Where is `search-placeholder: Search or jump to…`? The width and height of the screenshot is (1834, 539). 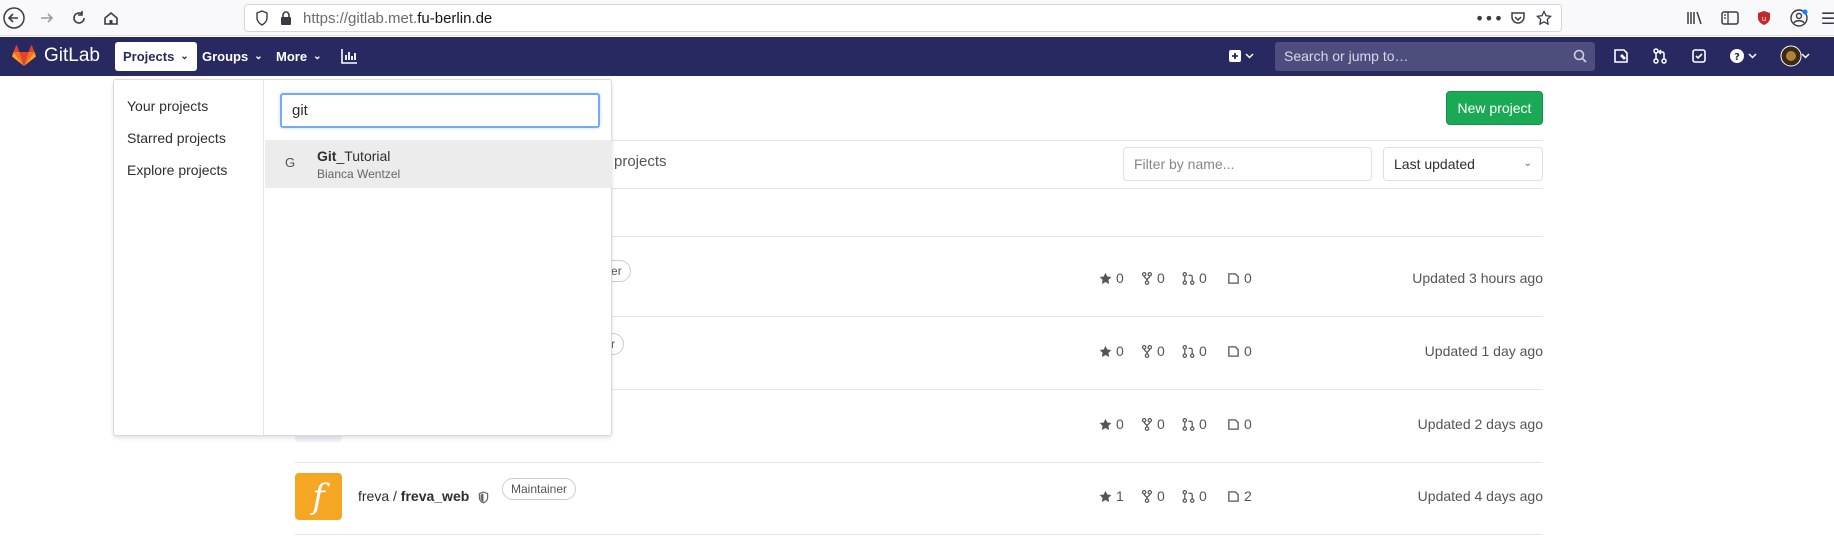 search-placeholder: Search or jump to… is located at coordinates (1346, 56).